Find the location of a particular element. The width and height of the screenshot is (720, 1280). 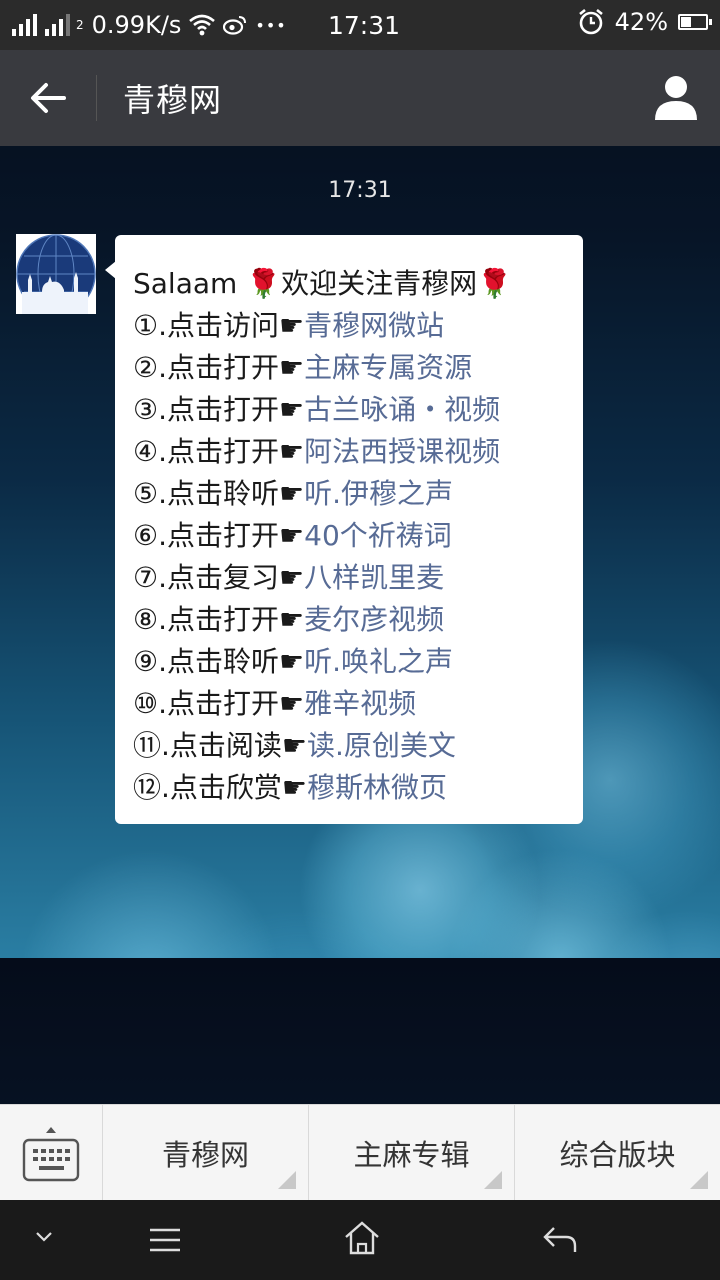

item-prefix: ⑩.点击打开 is located at coordinates (206, 703).